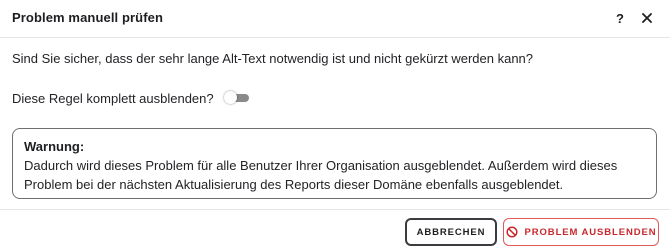 Image resolution: width=670 pixels, height=249 pixels. Describe the element at coordinates (88, 17) in the screenshot. I see `dialog-title: Problem manuell prüfen` at that location.